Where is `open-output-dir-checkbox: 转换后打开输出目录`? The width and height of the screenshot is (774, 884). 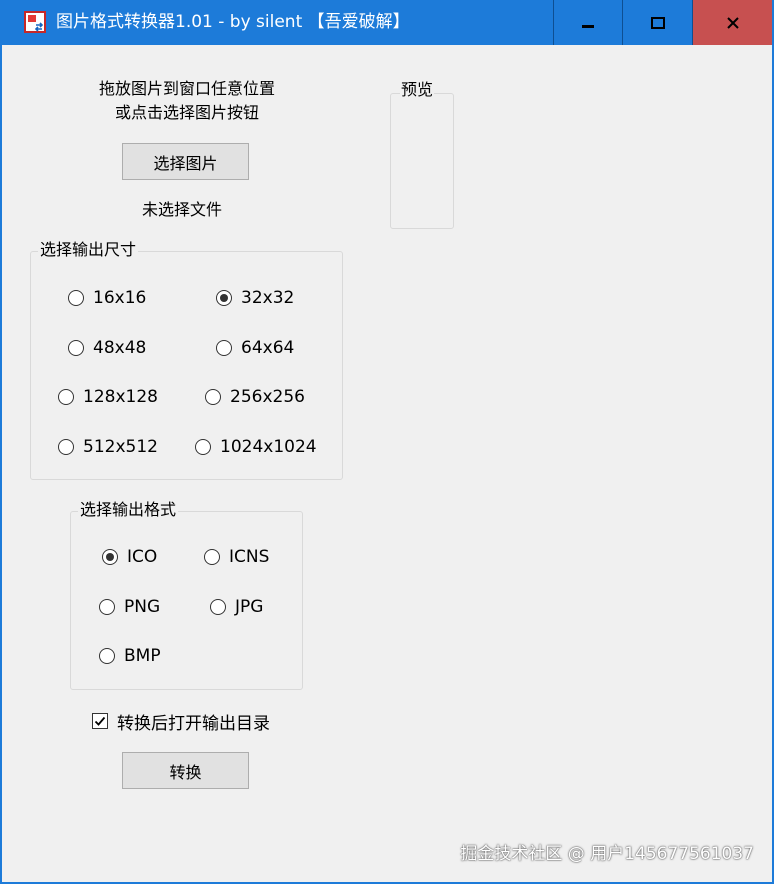
open-output-dir-checkbox: 转换后打开输出目录 is located at coordinates (181, 721).